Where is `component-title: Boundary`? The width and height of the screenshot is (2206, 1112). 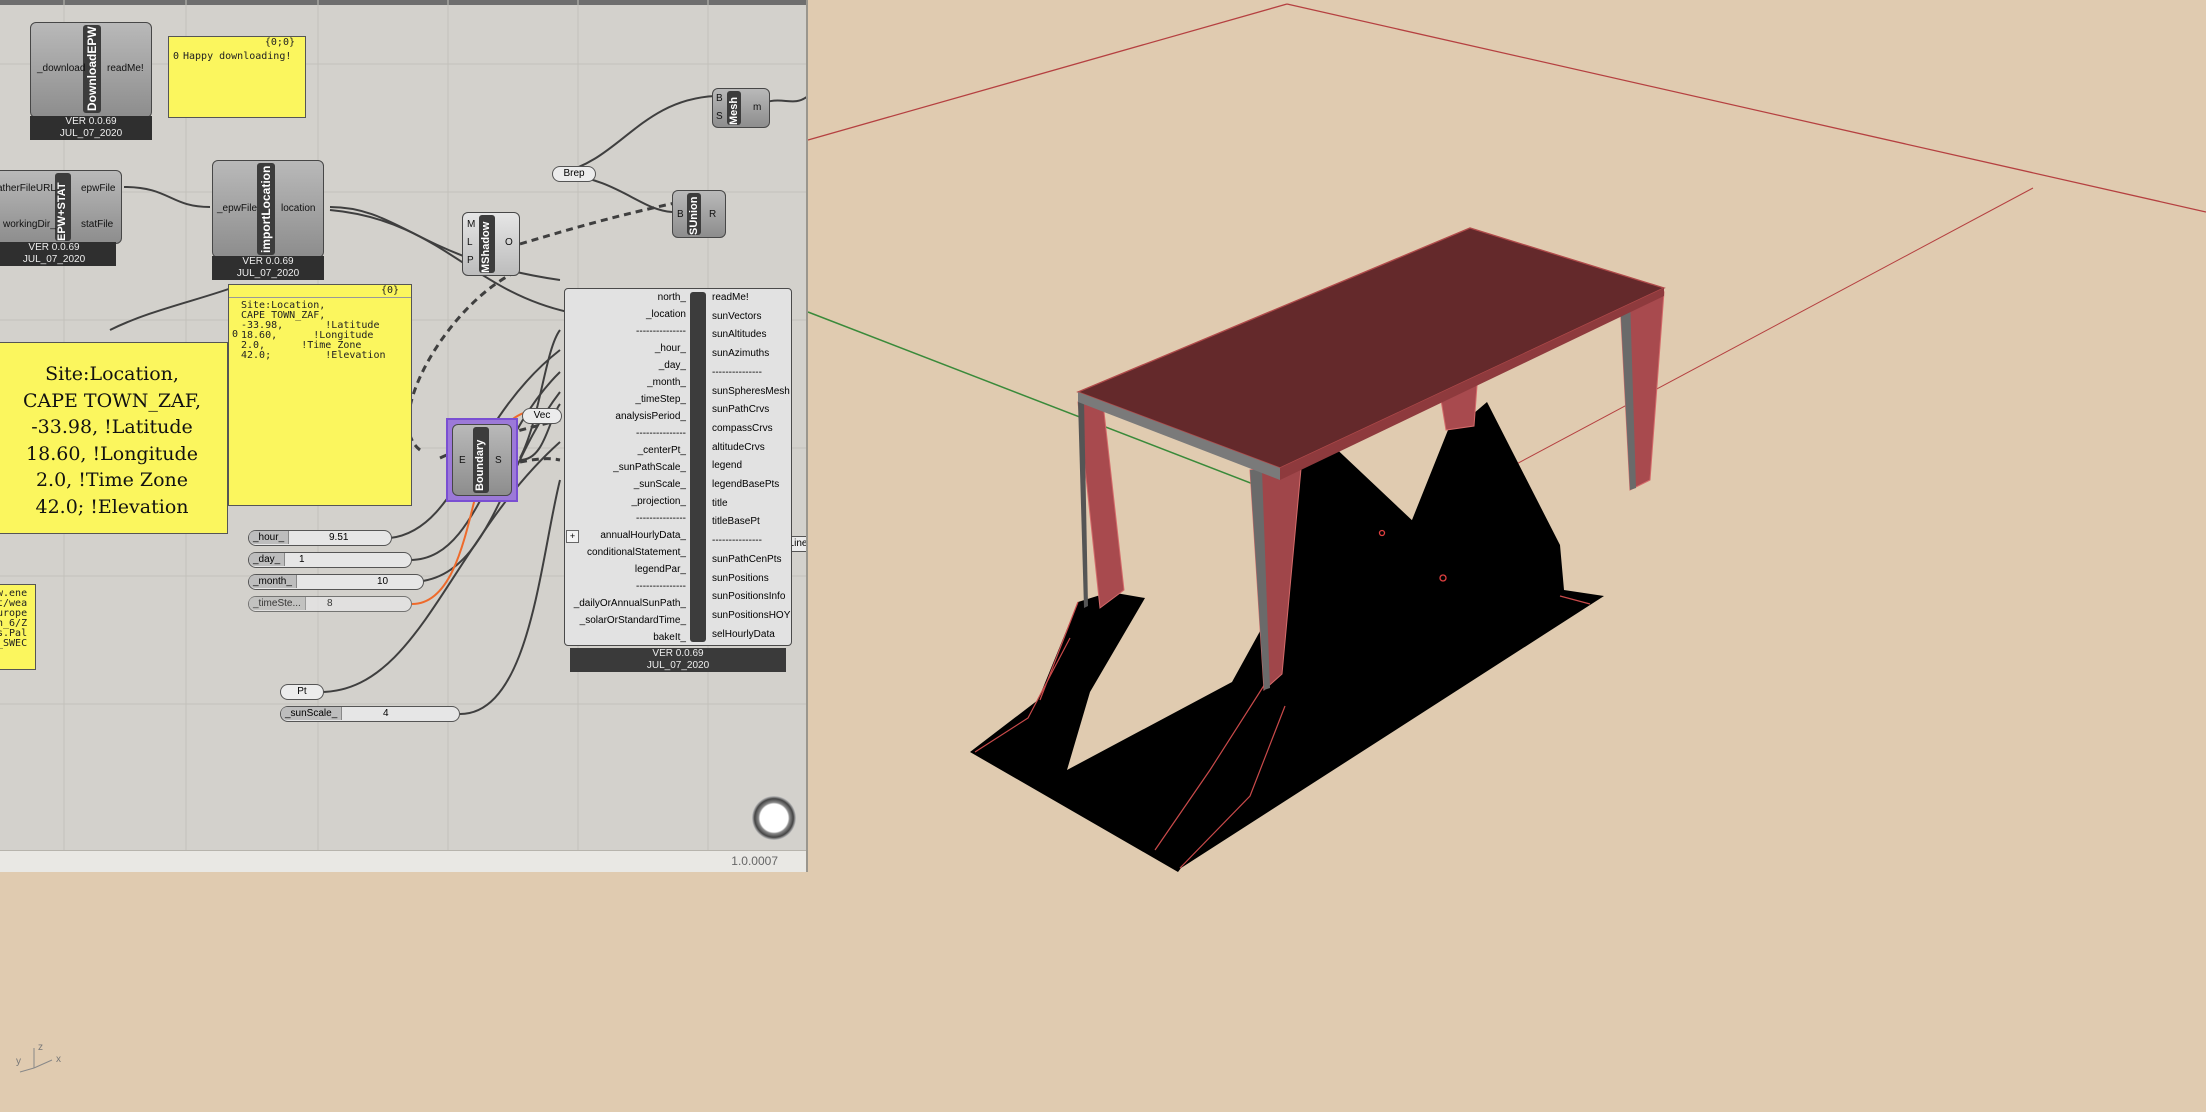 component-title: Boundary is located at coordinates (480, 465).